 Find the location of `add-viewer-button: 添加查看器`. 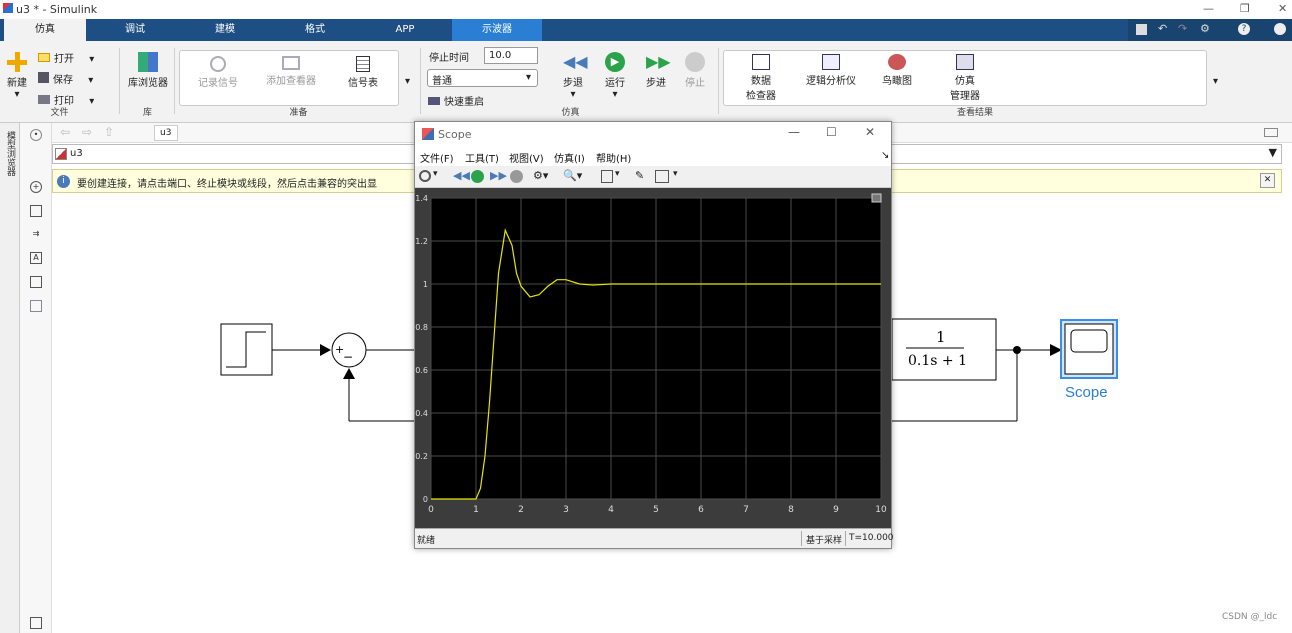

add-viewer-button: 添加查看器 is located at coordinates (291, 71).